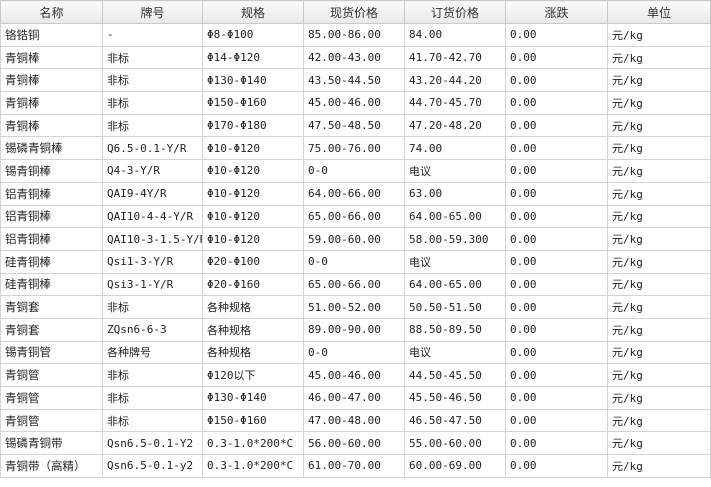 Image resolution: width=711 pixels, height=487 pixels. I want to click on spot-price-cell: 46.00-47.00, so click(354, 398).